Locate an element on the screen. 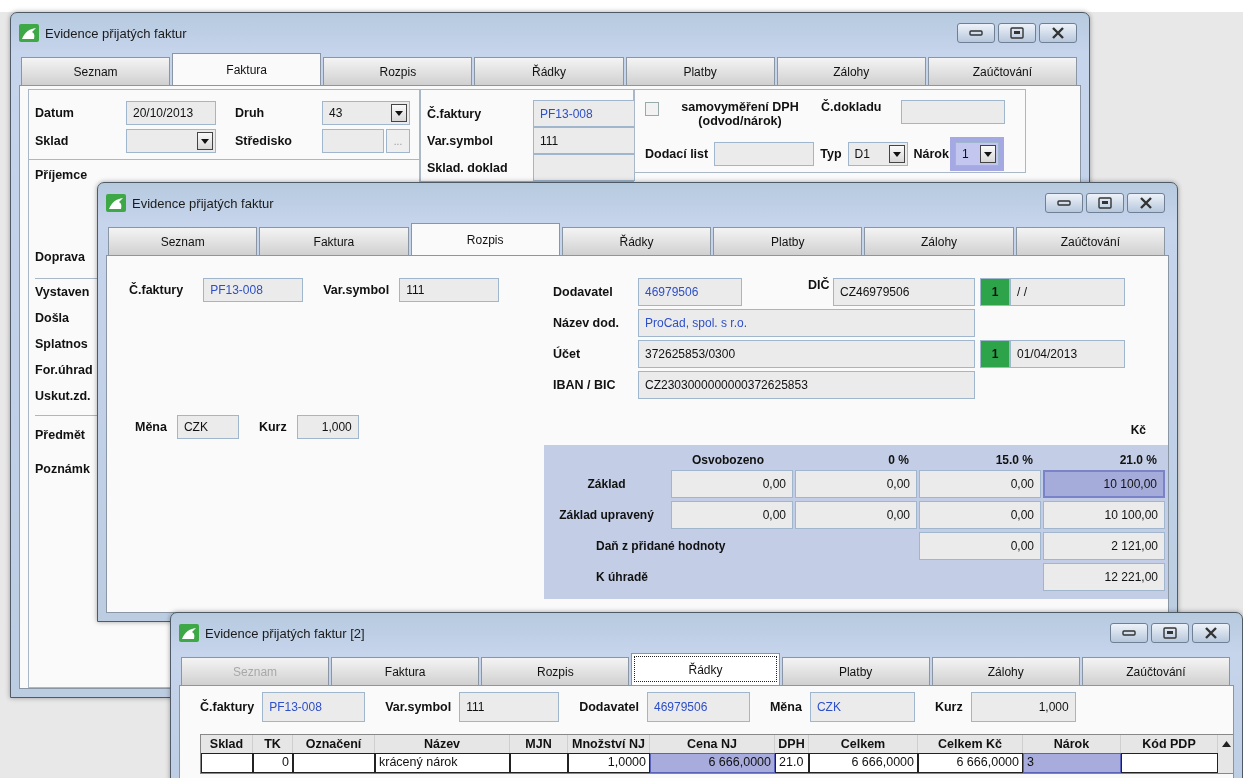 Image resolution: width=1243 pixels, height=778 pixels. text-field: / / is located at coordinates (1067, 292).